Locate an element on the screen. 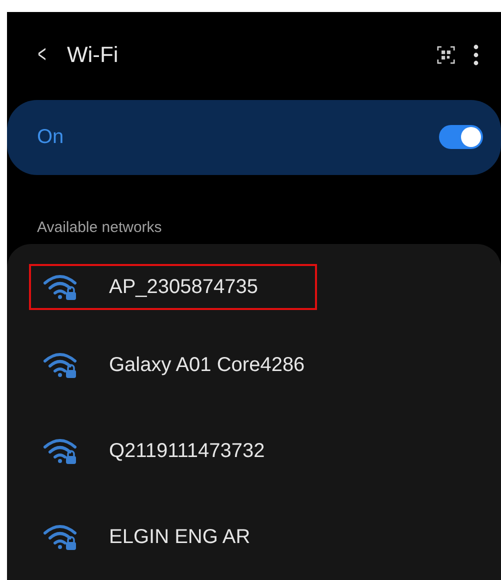  qr-scan-icon is located at coordinates (446, 55).